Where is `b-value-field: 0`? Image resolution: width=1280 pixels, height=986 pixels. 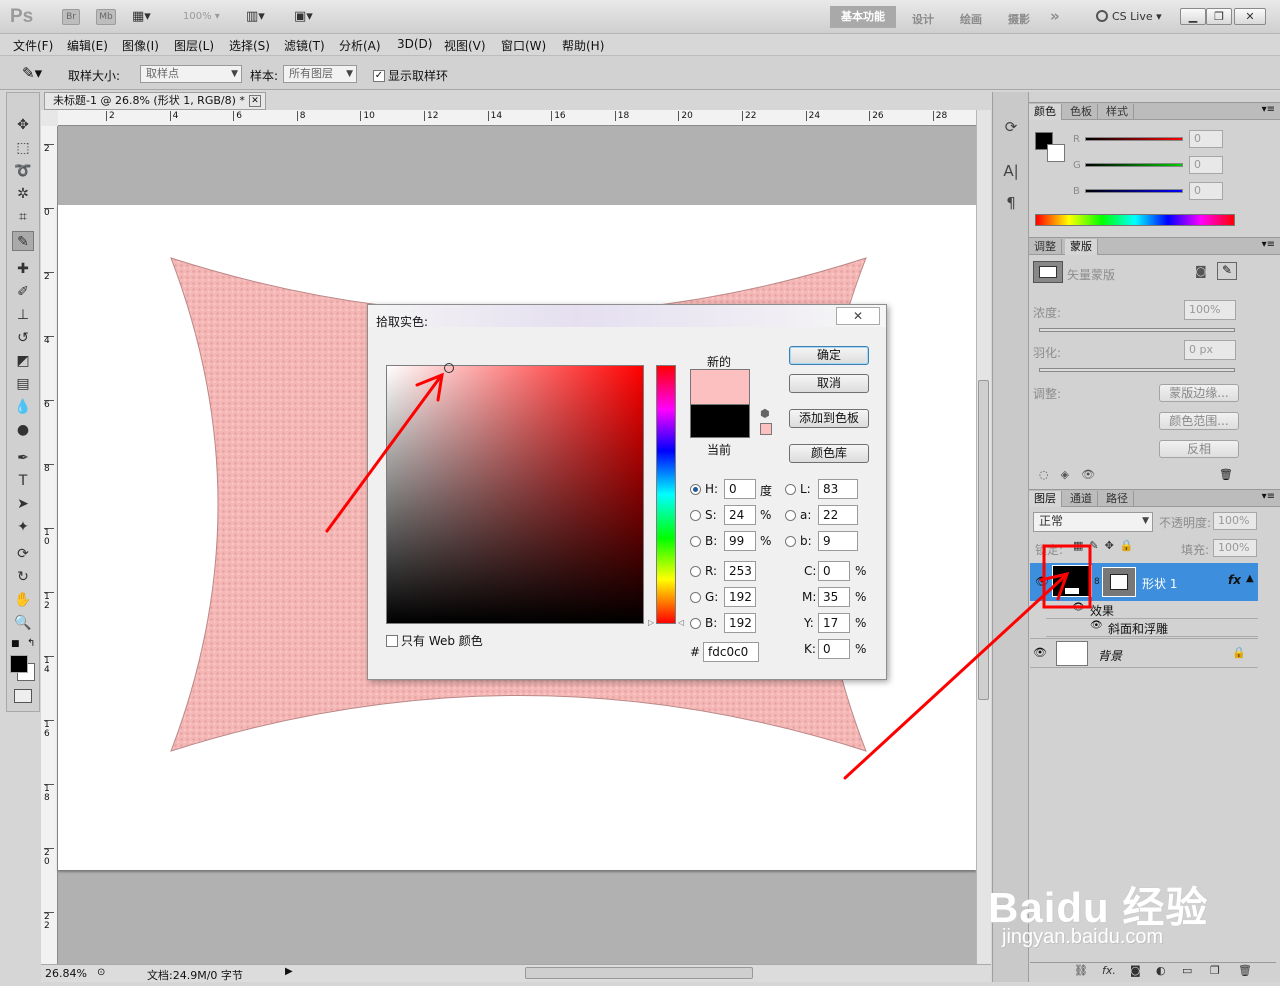
b-value-field: 0 is located at coordinates (1206, 191).